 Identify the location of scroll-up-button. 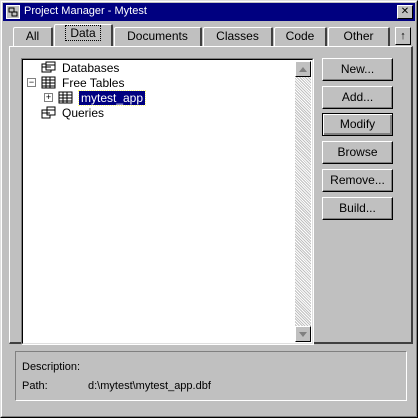
(303, 69).